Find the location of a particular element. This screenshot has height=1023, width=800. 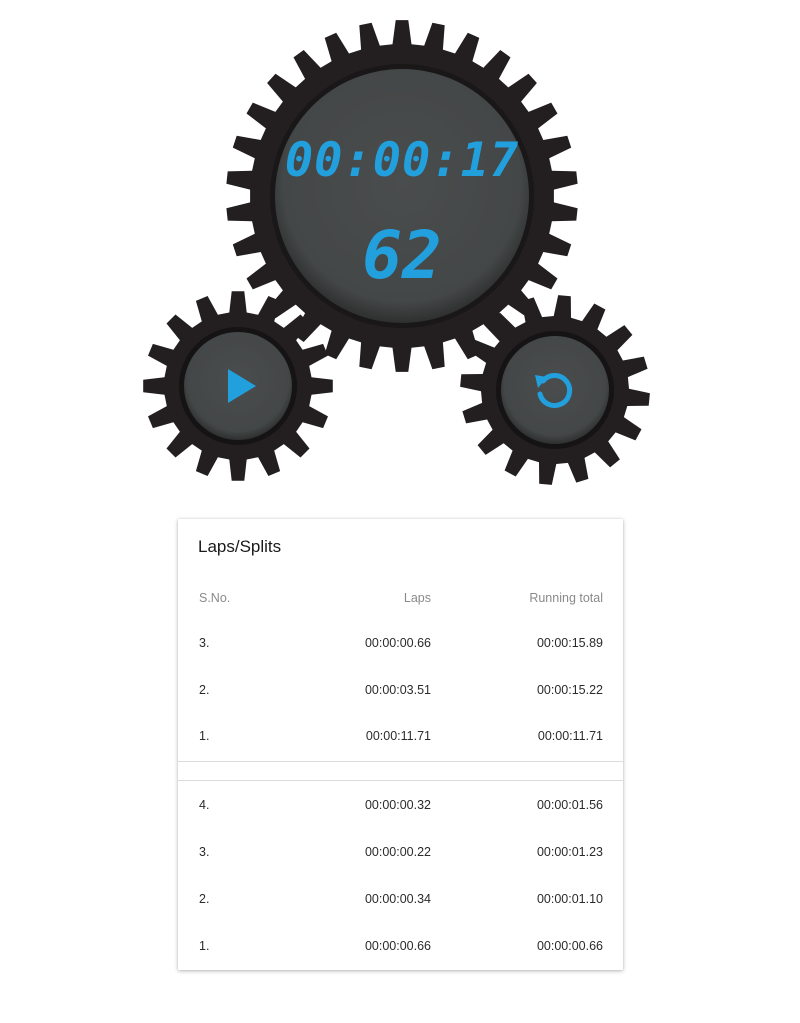

header-running-total: Running total is located at coordinates (566, 598).